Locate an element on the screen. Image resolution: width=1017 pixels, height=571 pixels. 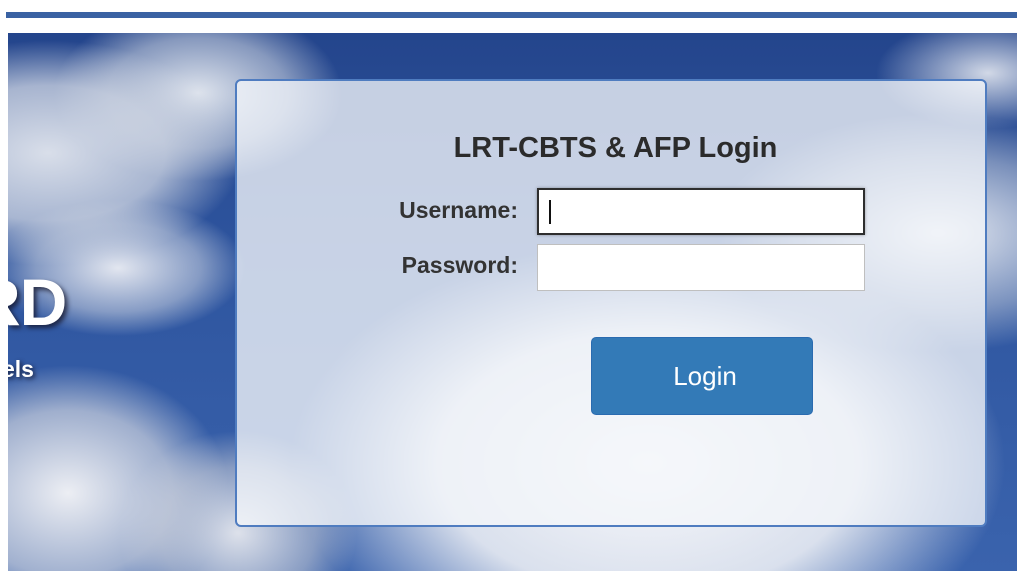
password-label: Password: is located at coordinates (459, 265).